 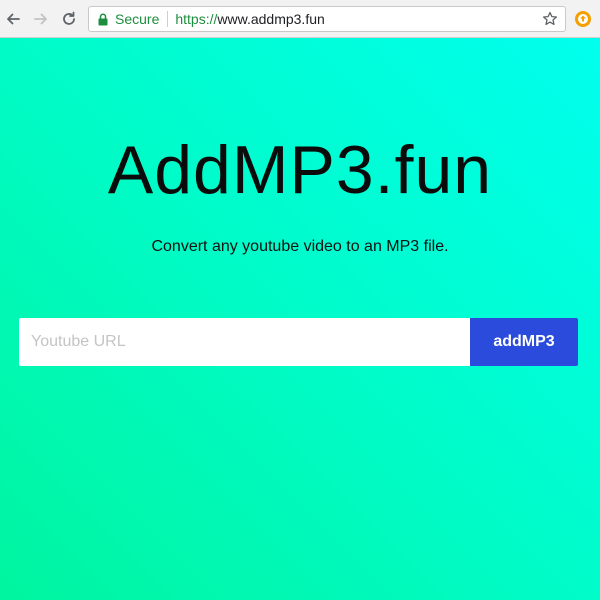 I want to click on star-icon, so click(x=550, y=19).